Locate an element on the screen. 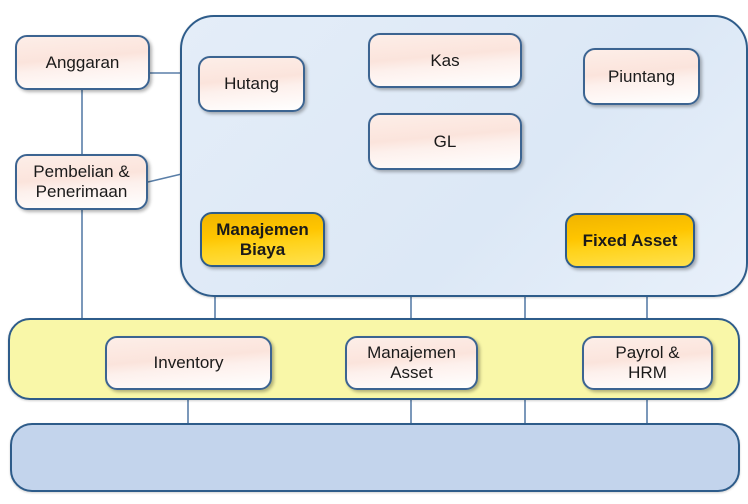 This screenshot has width=748, height=504. node-inventory-label: Inventory is located at coordinates (188, 363).